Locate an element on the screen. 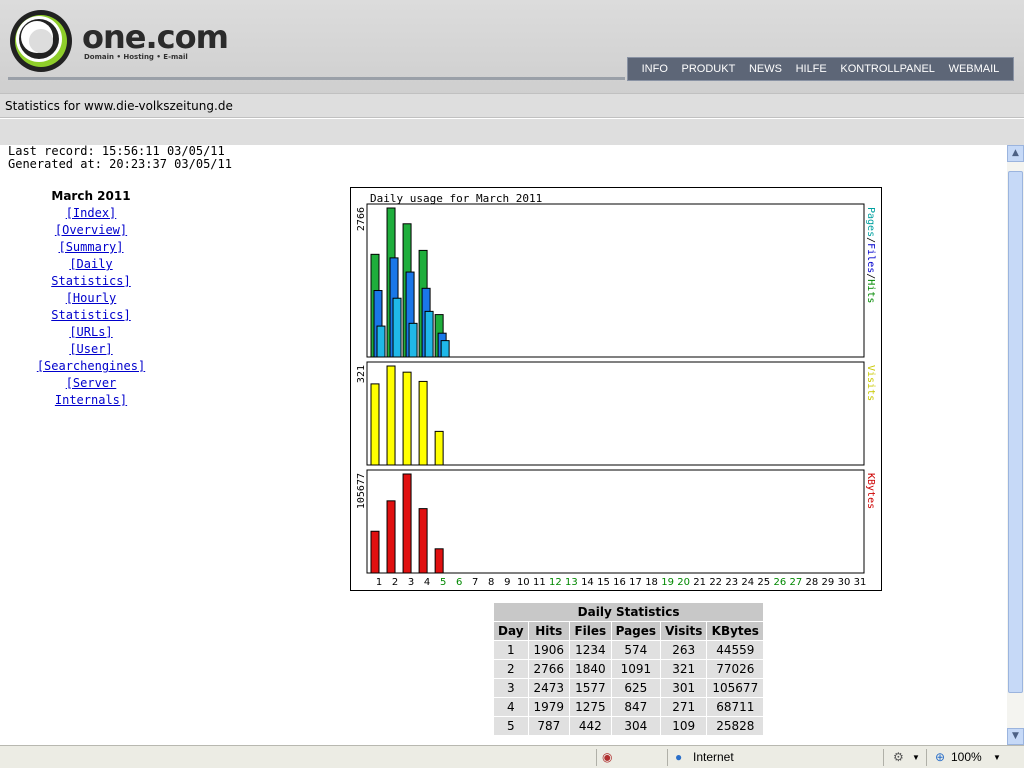 Image resolution: width=1024 pixels, height=768 pixels. menu-link-overview: [Overview] is located at coordinates (91, 230).